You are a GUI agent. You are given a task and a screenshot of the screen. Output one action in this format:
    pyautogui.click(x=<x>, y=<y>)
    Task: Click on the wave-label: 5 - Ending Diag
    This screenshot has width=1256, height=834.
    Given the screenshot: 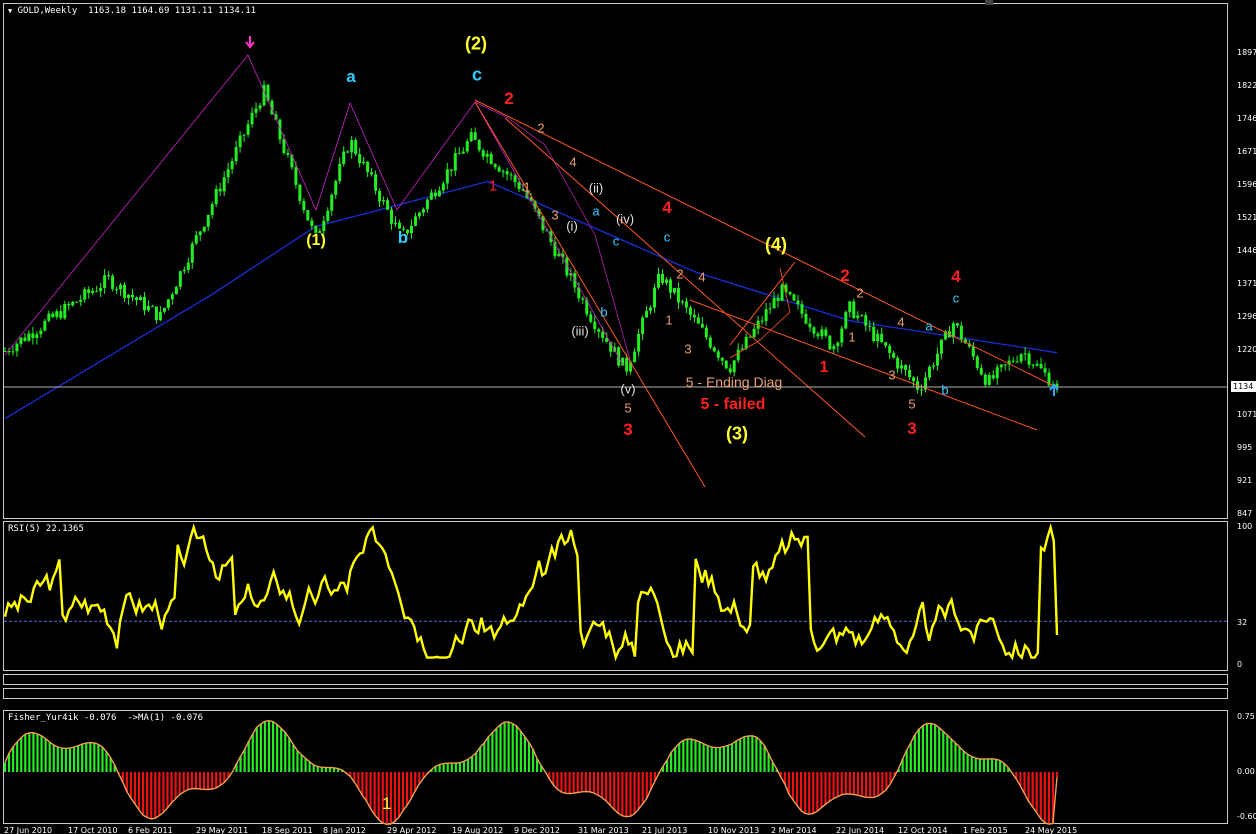 What is the action you would take?
    pyautogui.click(x=734, y=382)
    